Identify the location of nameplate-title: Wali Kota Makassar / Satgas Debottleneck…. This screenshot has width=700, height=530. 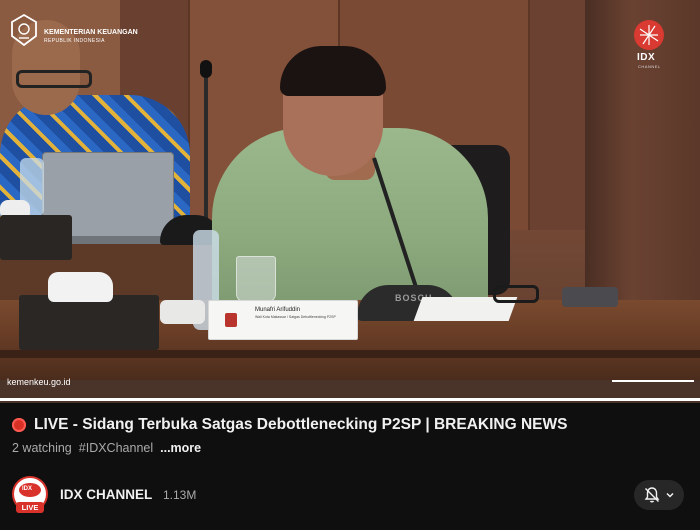
(295, 317).